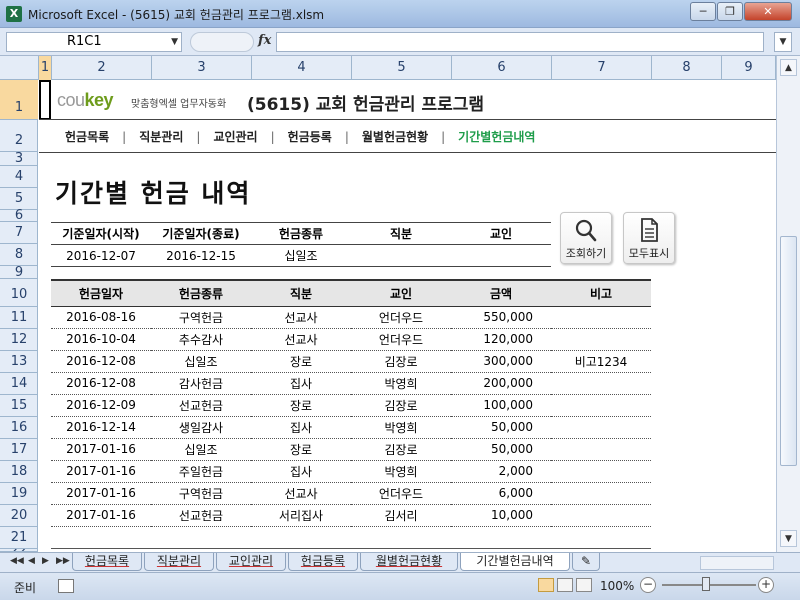 The image size is (800, 600). Describe the element at coordinates (45, 561) in the screenshot. I see `next-sheet-icon: ▶` at that location.